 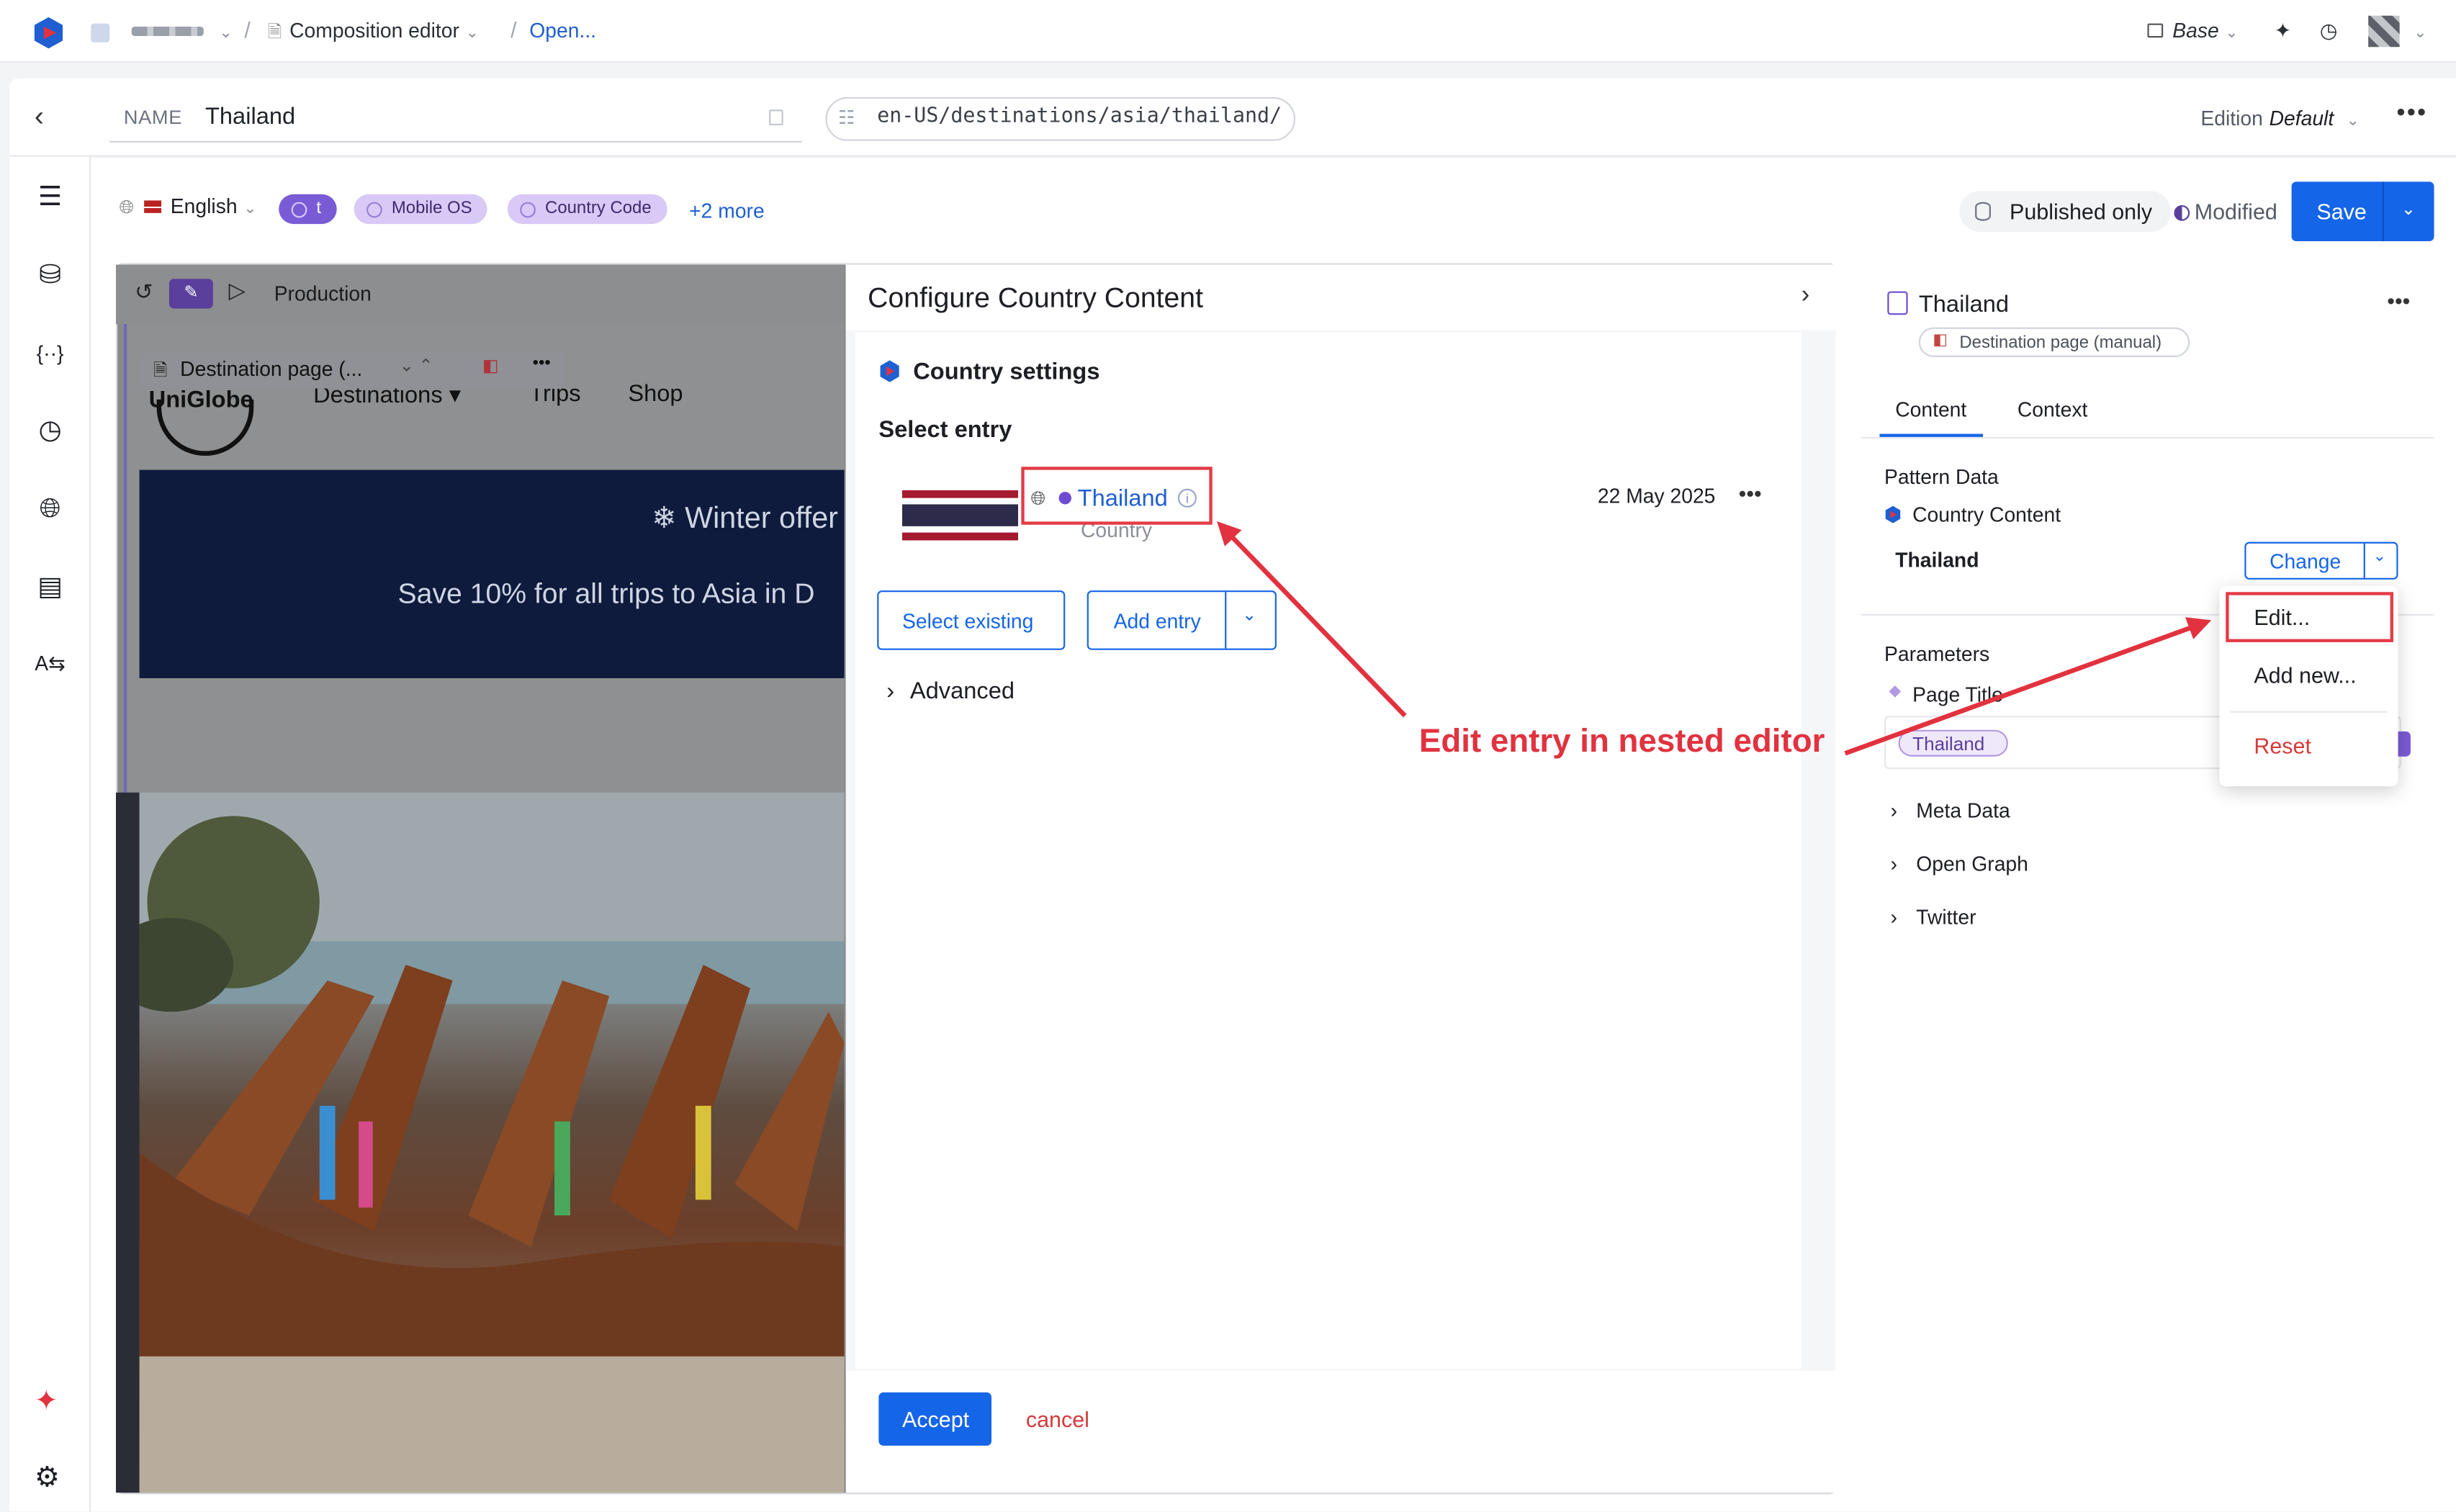 I want to click on tree-icon: ☷, so click(x=846, y=117).